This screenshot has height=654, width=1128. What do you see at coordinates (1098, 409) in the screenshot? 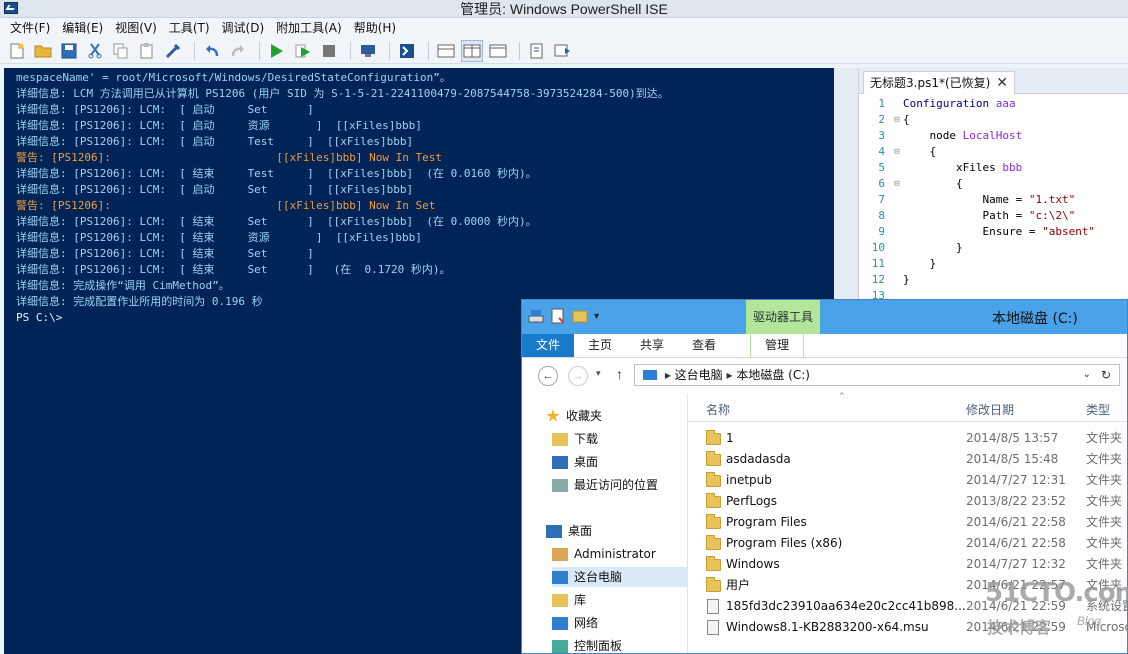
I see `column-type: 类型` at bounding box center [1098, 409].